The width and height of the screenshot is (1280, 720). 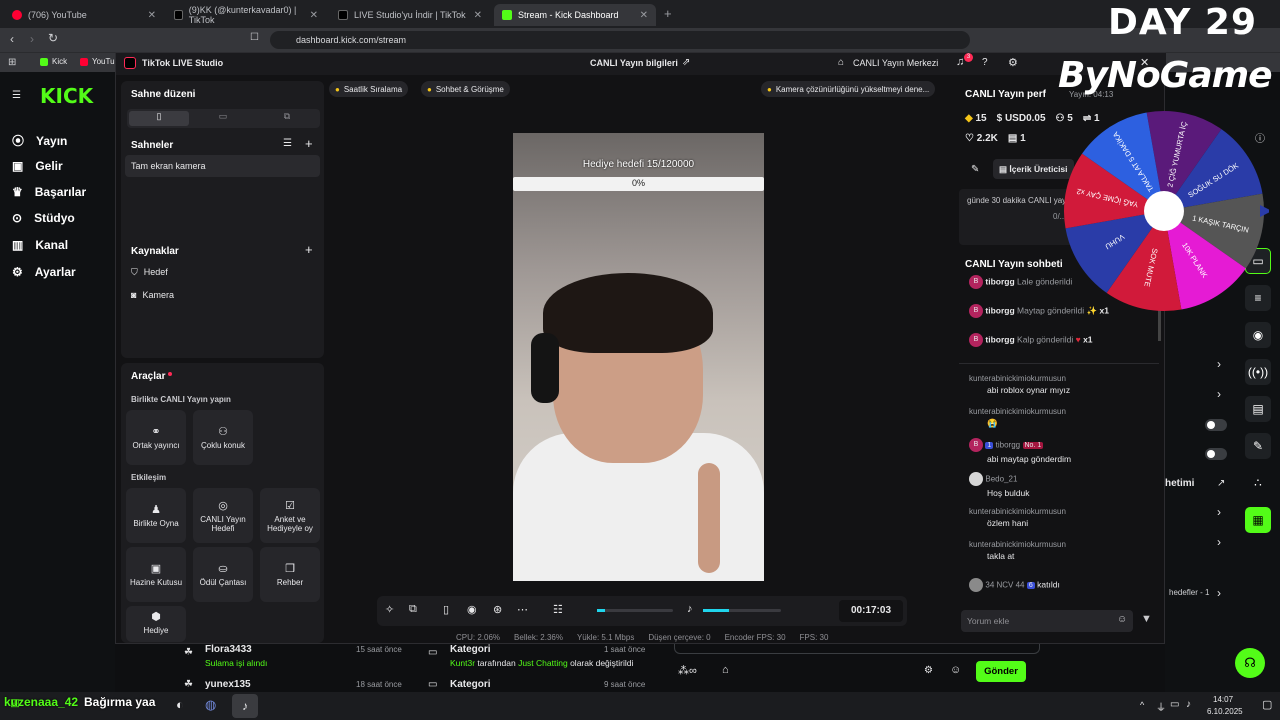 I want to click on tray-chevron-icon: ^, so click(x=1142, y=705).